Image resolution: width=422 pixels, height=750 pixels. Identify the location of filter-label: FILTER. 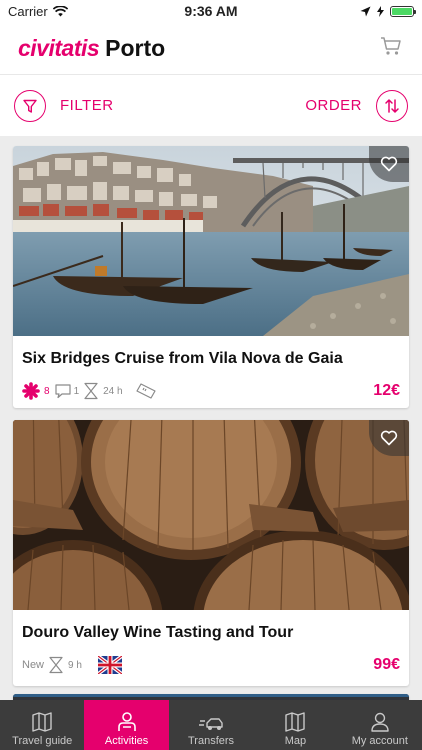
(87, 105).